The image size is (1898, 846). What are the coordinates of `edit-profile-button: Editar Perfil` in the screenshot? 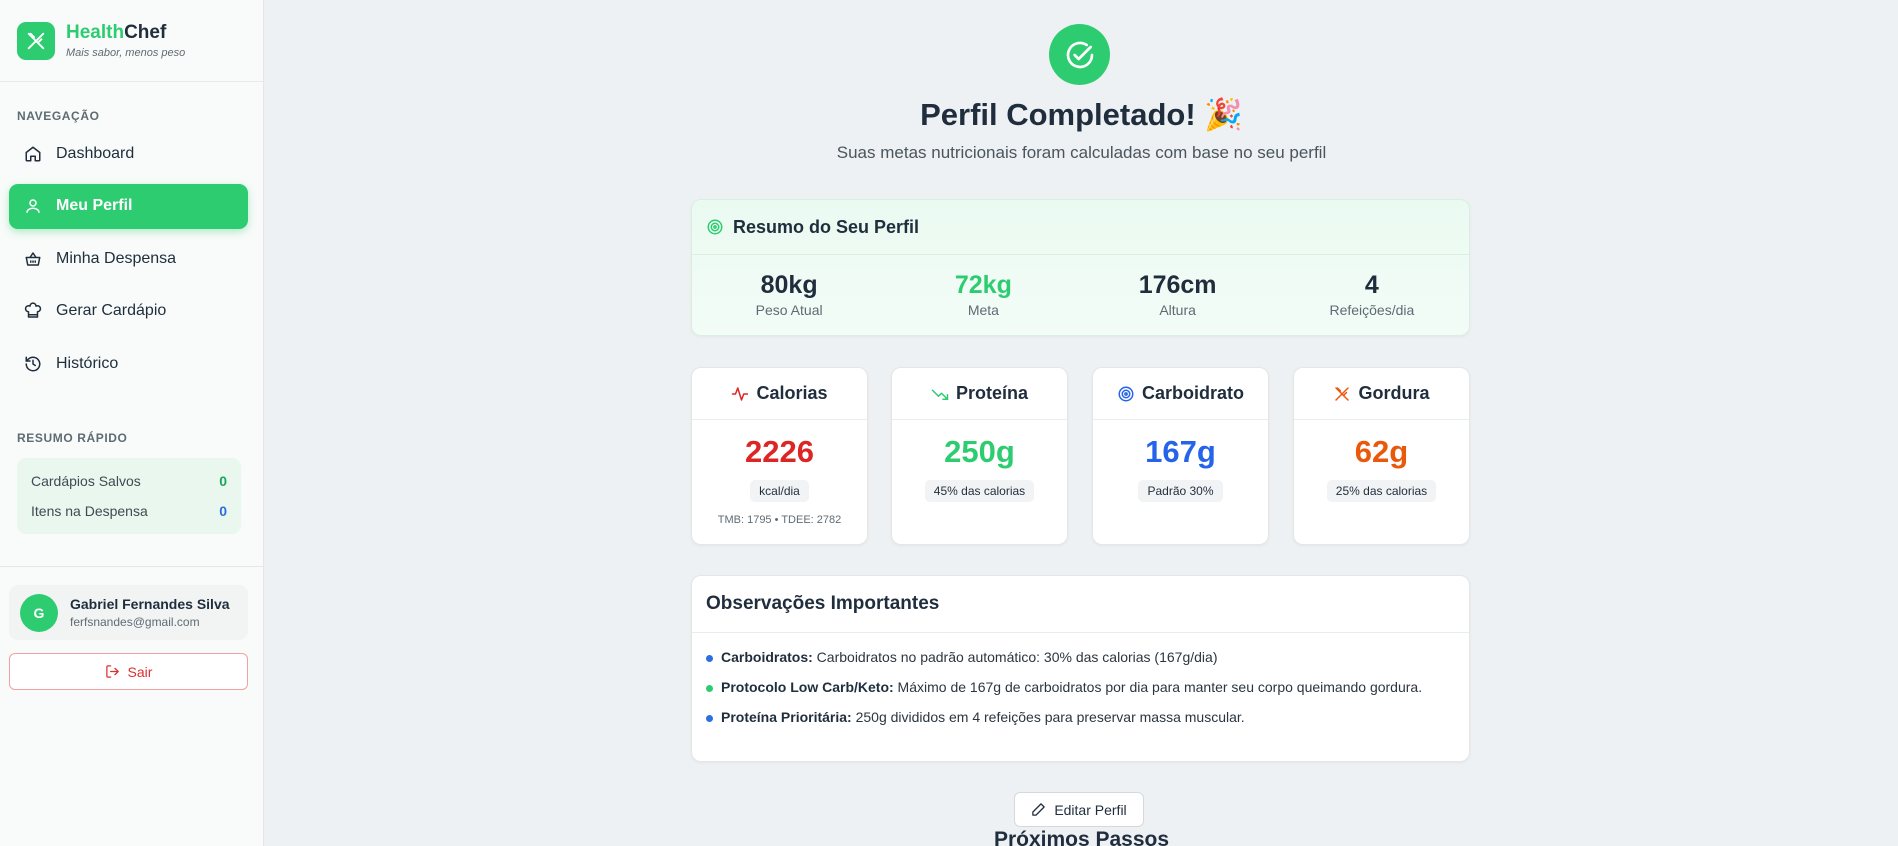 It's located at (1079, 809).